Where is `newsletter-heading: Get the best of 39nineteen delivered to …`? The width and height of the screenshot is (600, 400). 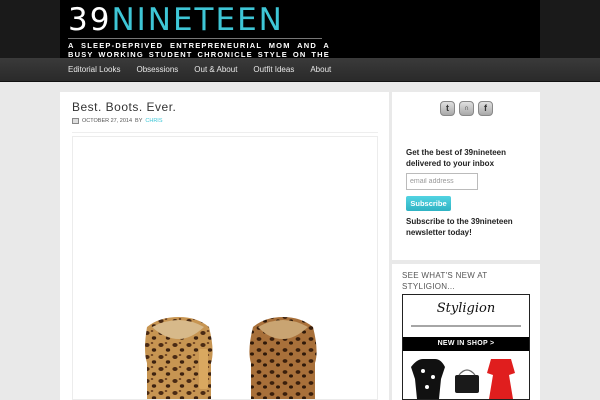
newsletter-heading: Get the best of 39nineteen delivered to … is located at coordinates (456, 158).